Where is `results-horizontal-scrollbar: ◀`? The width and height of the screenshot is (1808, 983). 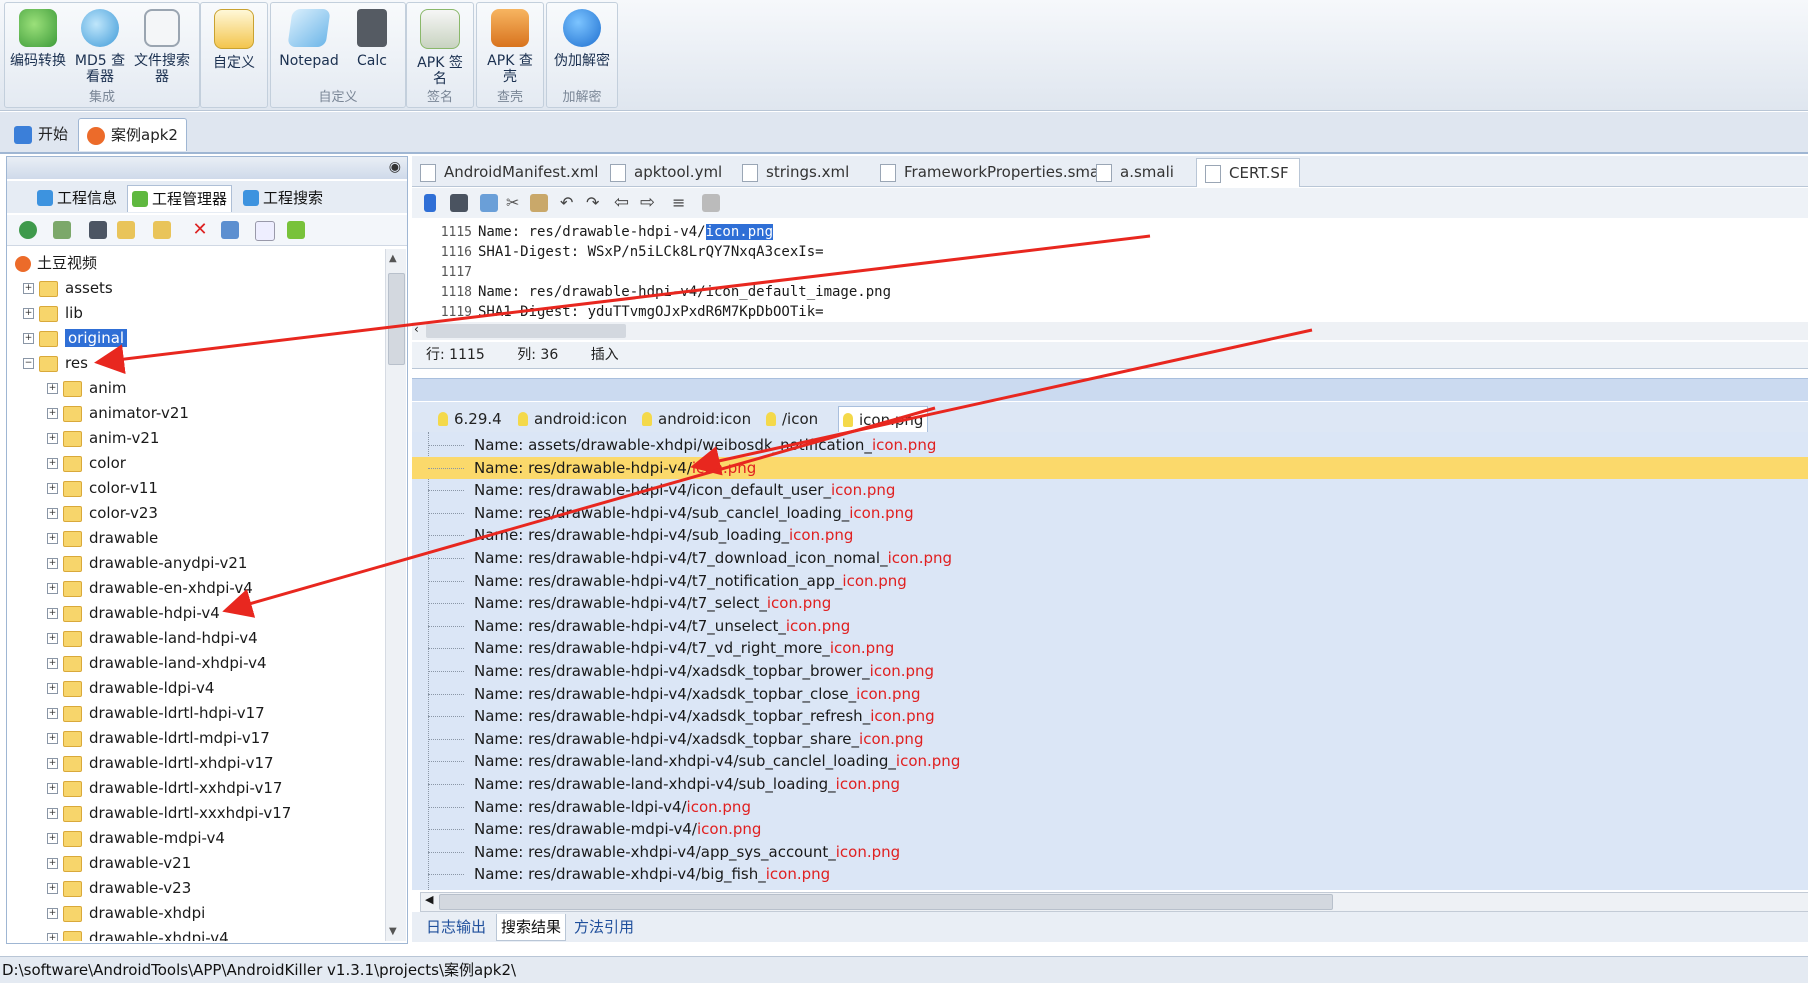
results-horizontal-scrollbar: ◀ is located at coordinates (1114, 902).